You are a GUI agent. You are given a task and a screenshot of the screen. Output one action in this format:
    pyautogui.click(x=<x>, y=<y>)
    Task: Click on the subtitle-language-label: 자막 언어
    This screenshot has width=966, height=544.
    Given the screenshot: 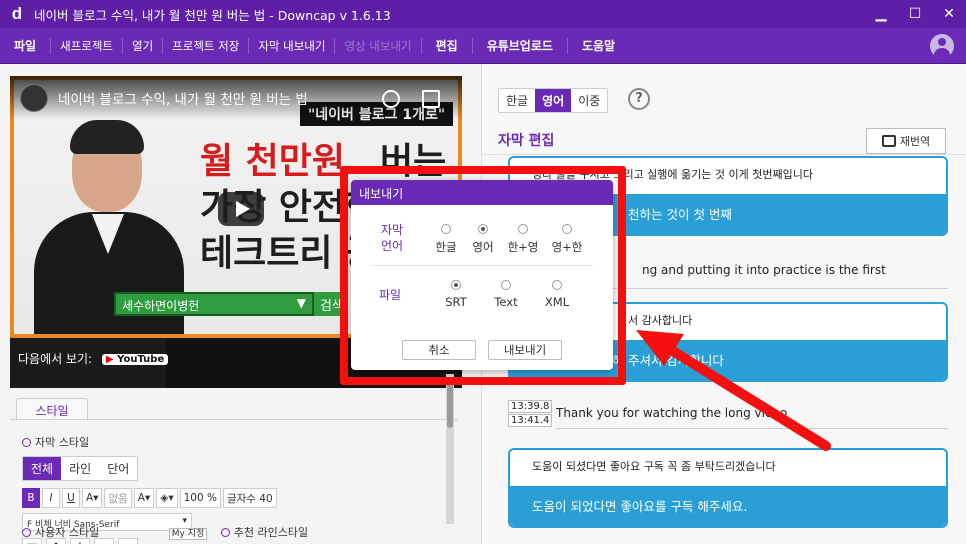 What is the action you would take?
    pyautogui.click(x=392, y=238)
    